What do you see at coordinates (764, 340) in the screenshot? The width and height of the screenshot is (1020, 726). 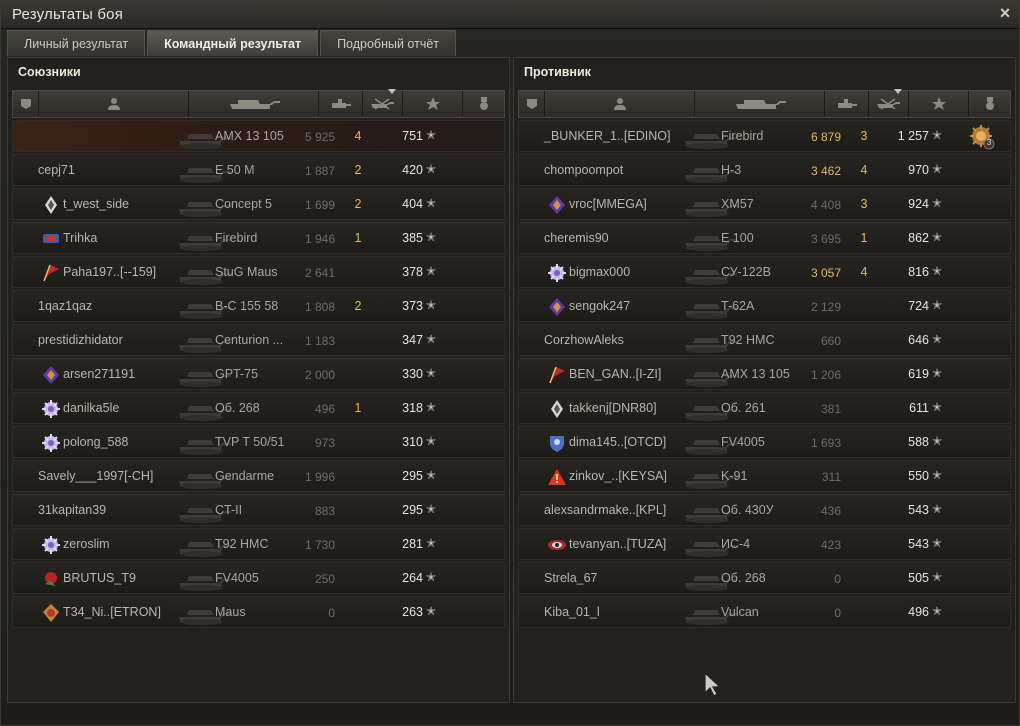 I see `enemies-row: CorzhowAleks T92 HMC 660 646 ✭` at bounding box center [764, 340].